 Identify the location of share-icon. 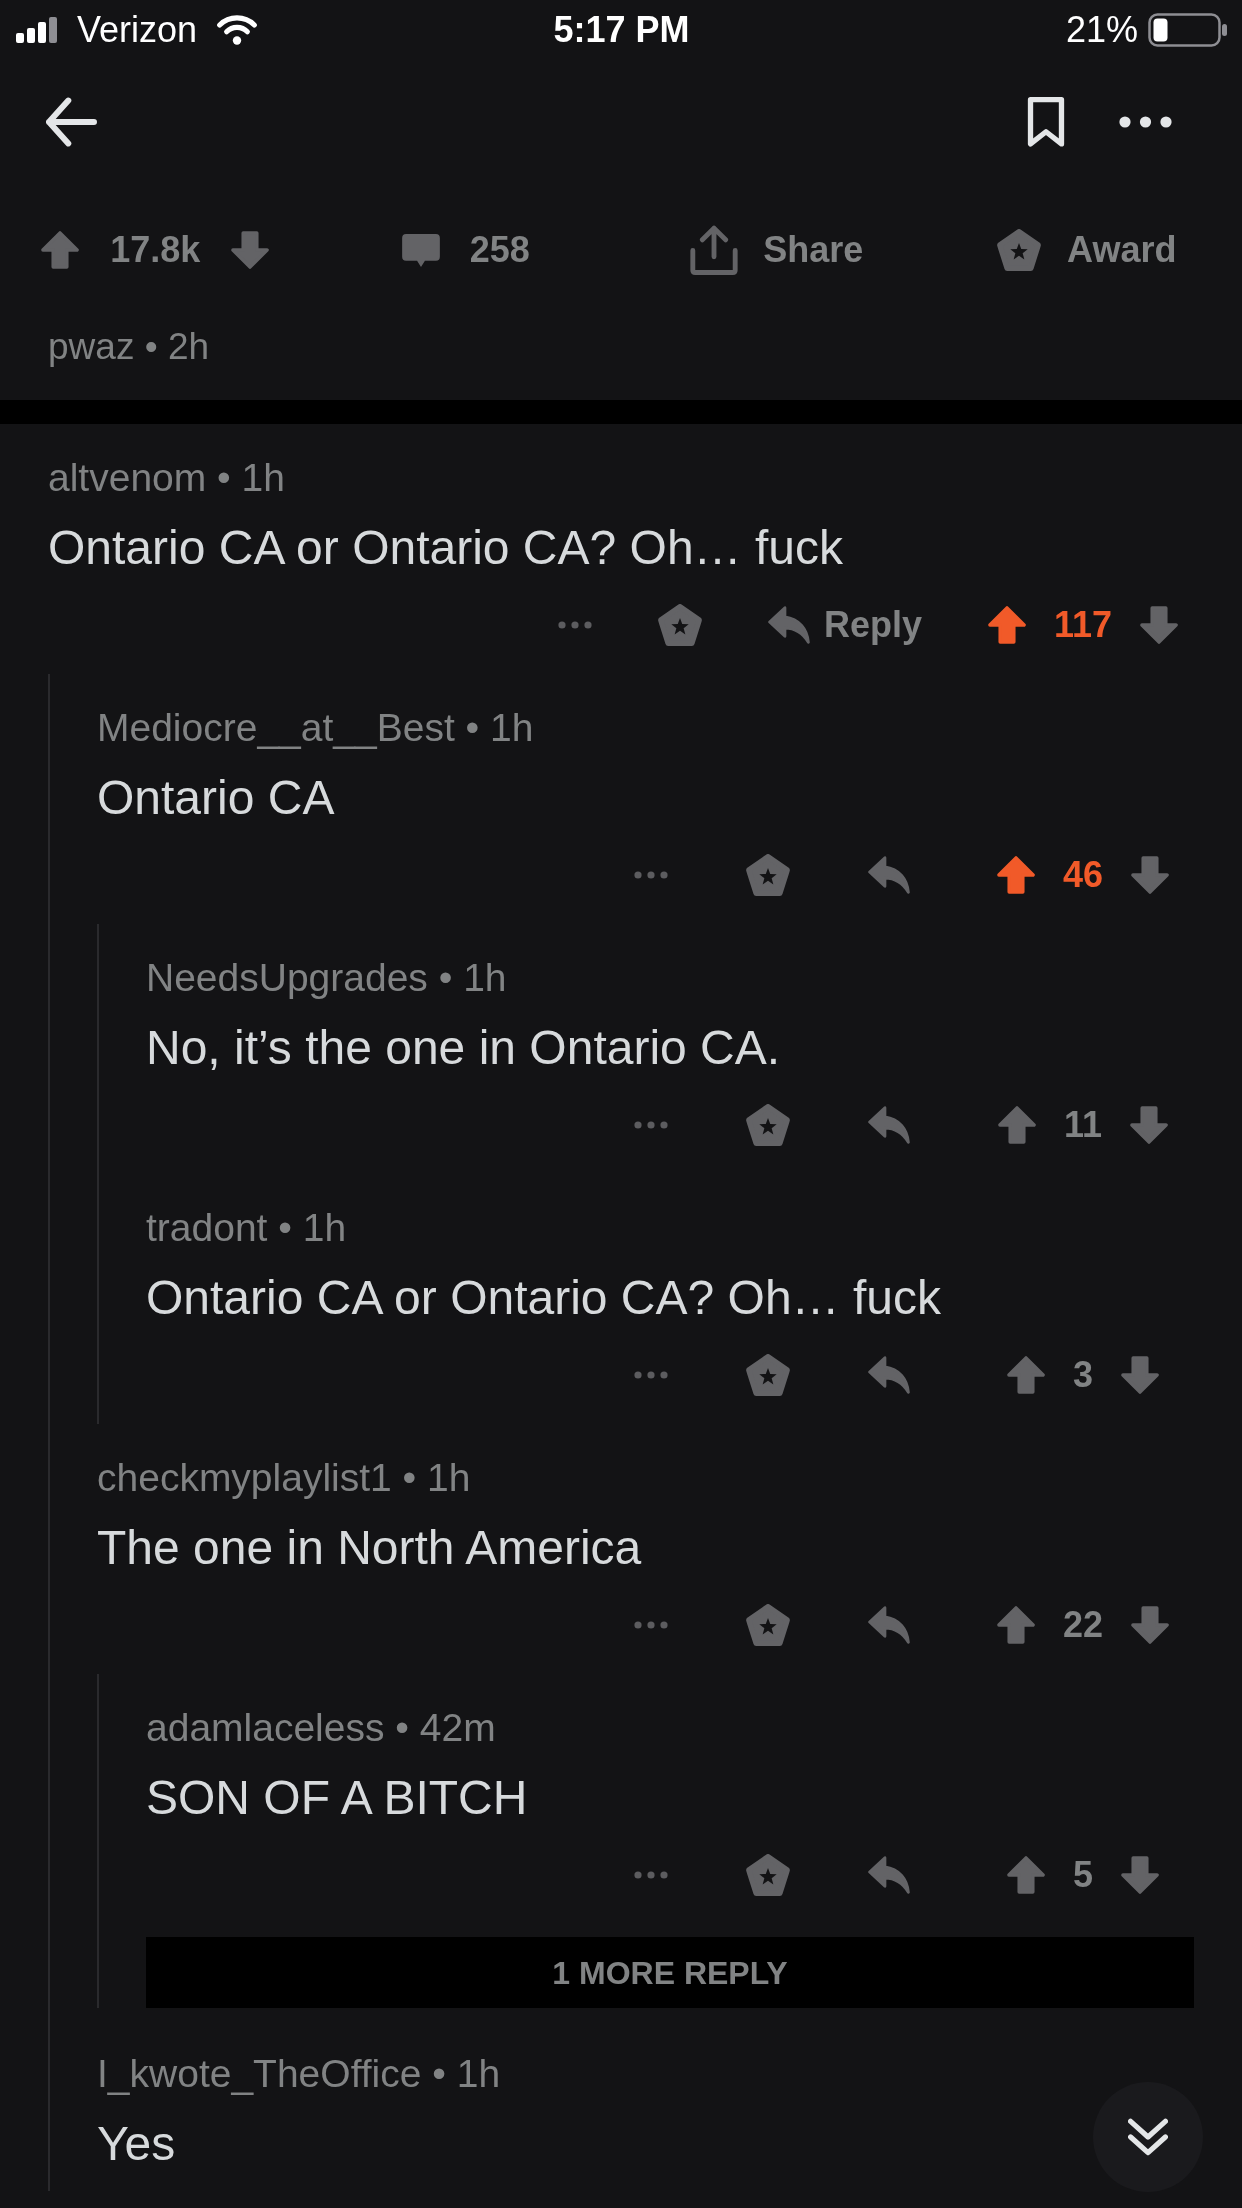
(714, 250).